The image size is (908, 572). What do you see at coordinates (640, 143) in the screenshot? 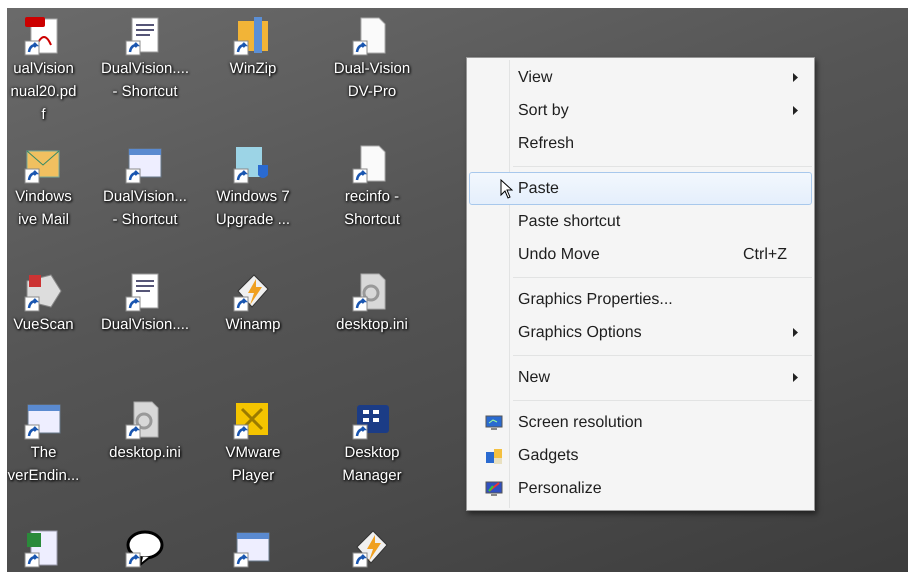
I see `menu-item: Refresh` at bounding box center [640, 143].